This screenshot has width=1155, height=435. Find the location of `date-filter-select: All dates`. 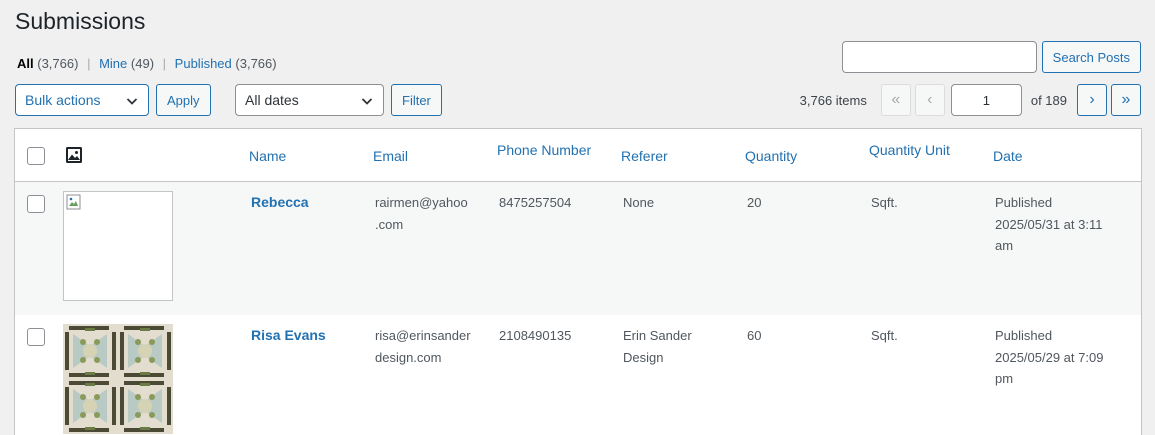

date-filter-select: All dates is located at coordinates (309, 100).